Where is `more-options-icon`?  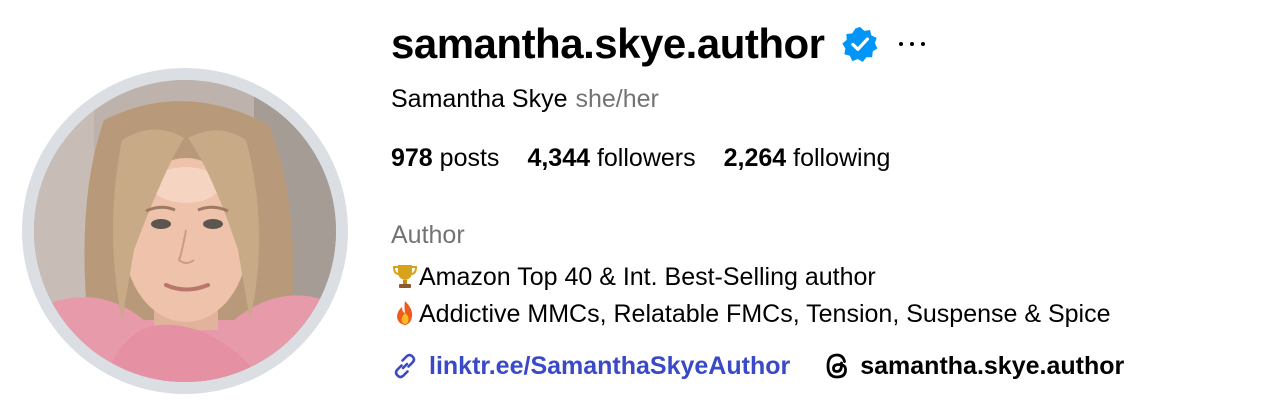 more-options-icon is located at coordinates (911, 44).